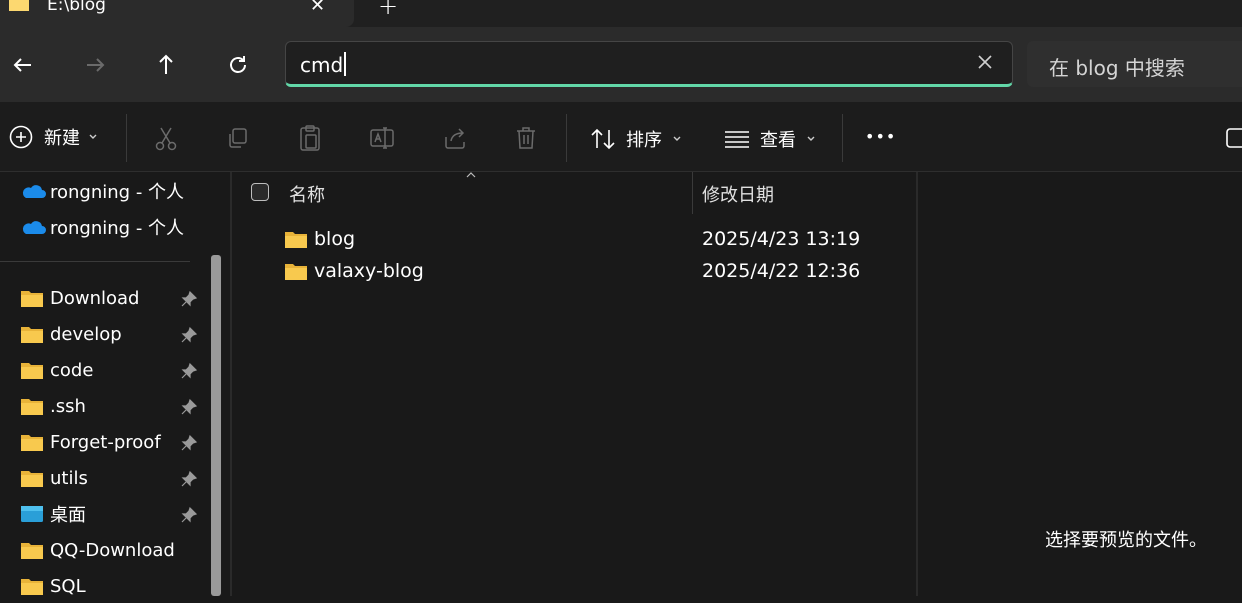  I want to click on sidebar-item-label: utils, so click(69, 478).